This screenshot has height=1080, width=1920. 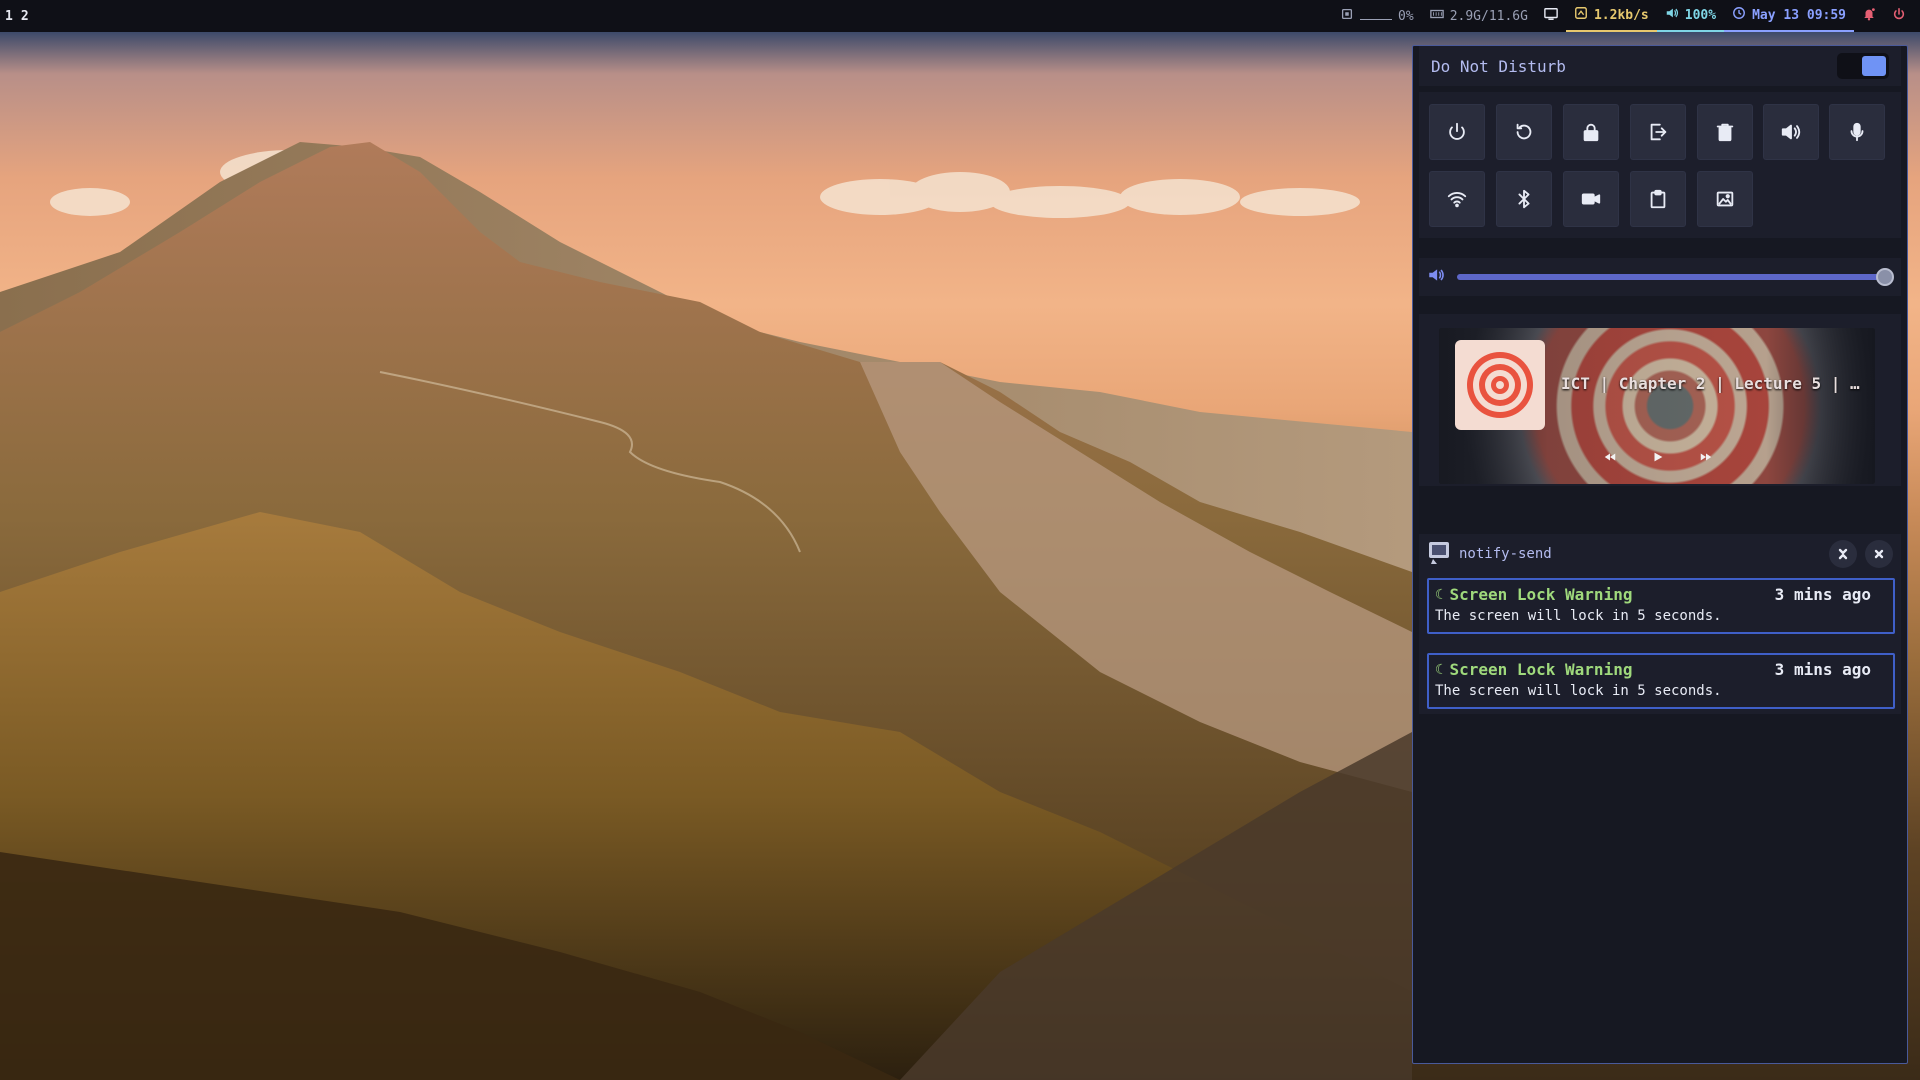 I want to click on screen-widget, so click(x=1551, y=16).